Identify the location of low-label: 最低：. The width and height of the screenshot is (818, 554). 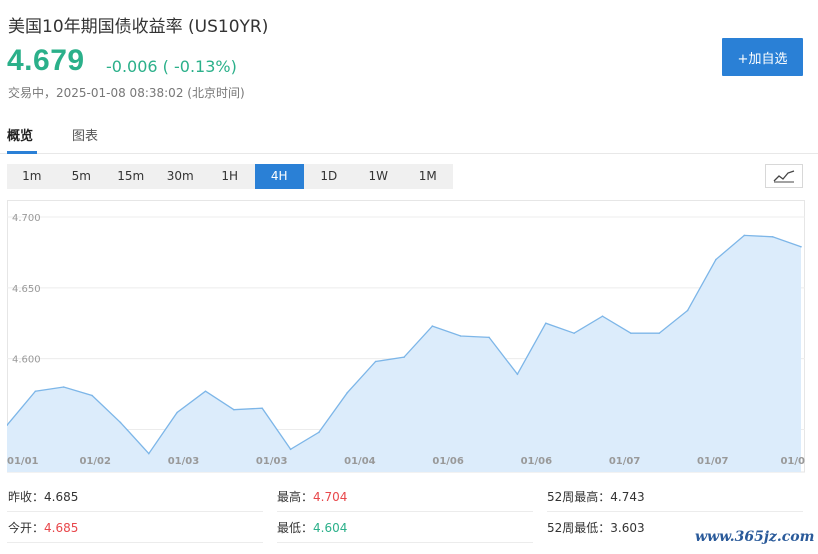
(295, 528).